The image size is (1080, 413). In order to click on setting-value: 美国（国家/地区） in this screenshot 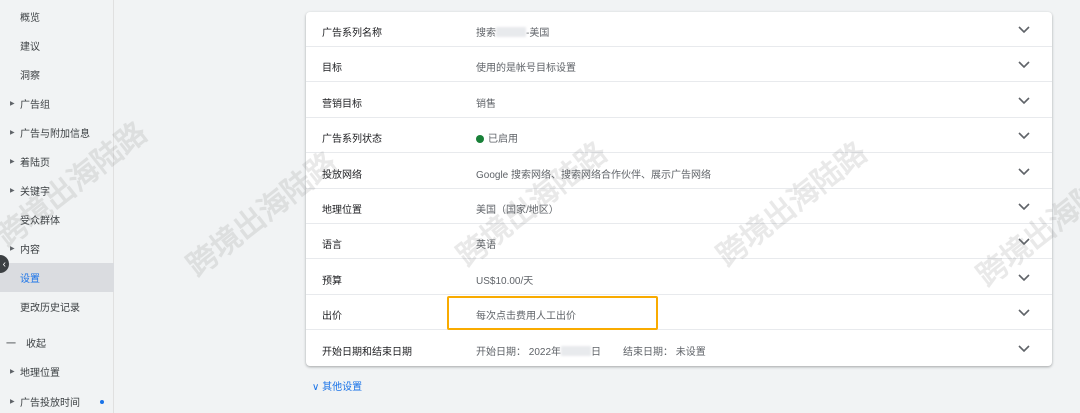, I will do `click(517, 208)`.